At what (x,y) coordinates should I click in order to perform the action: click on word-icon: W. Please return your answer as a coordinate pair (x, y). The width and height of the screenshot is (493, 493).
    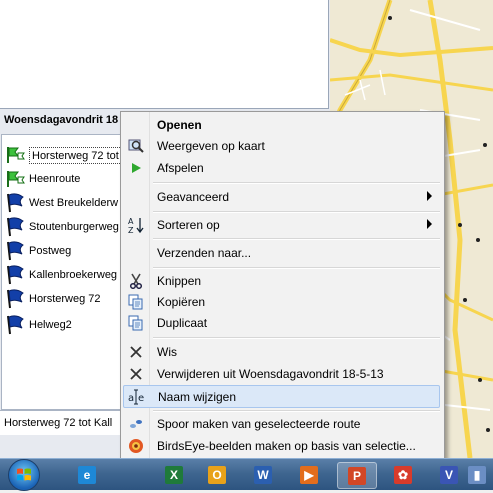
    Looking at the image, I should click on (263, 474).